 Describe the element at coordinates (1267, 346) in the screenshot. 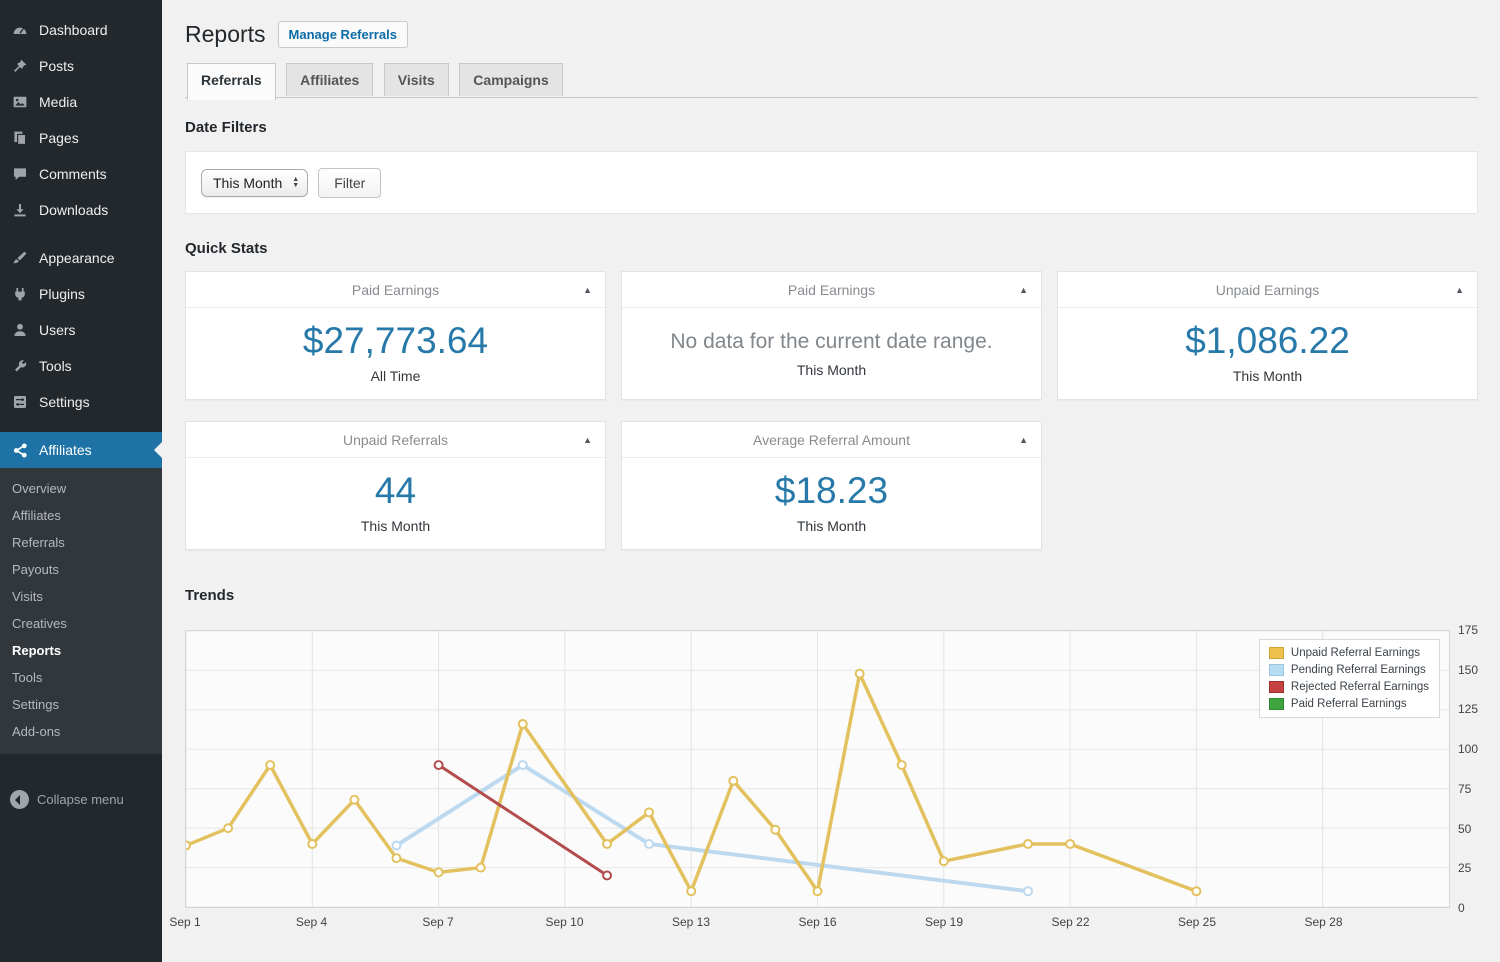

I see `card-body: $1,086.22 This Month` at that location.